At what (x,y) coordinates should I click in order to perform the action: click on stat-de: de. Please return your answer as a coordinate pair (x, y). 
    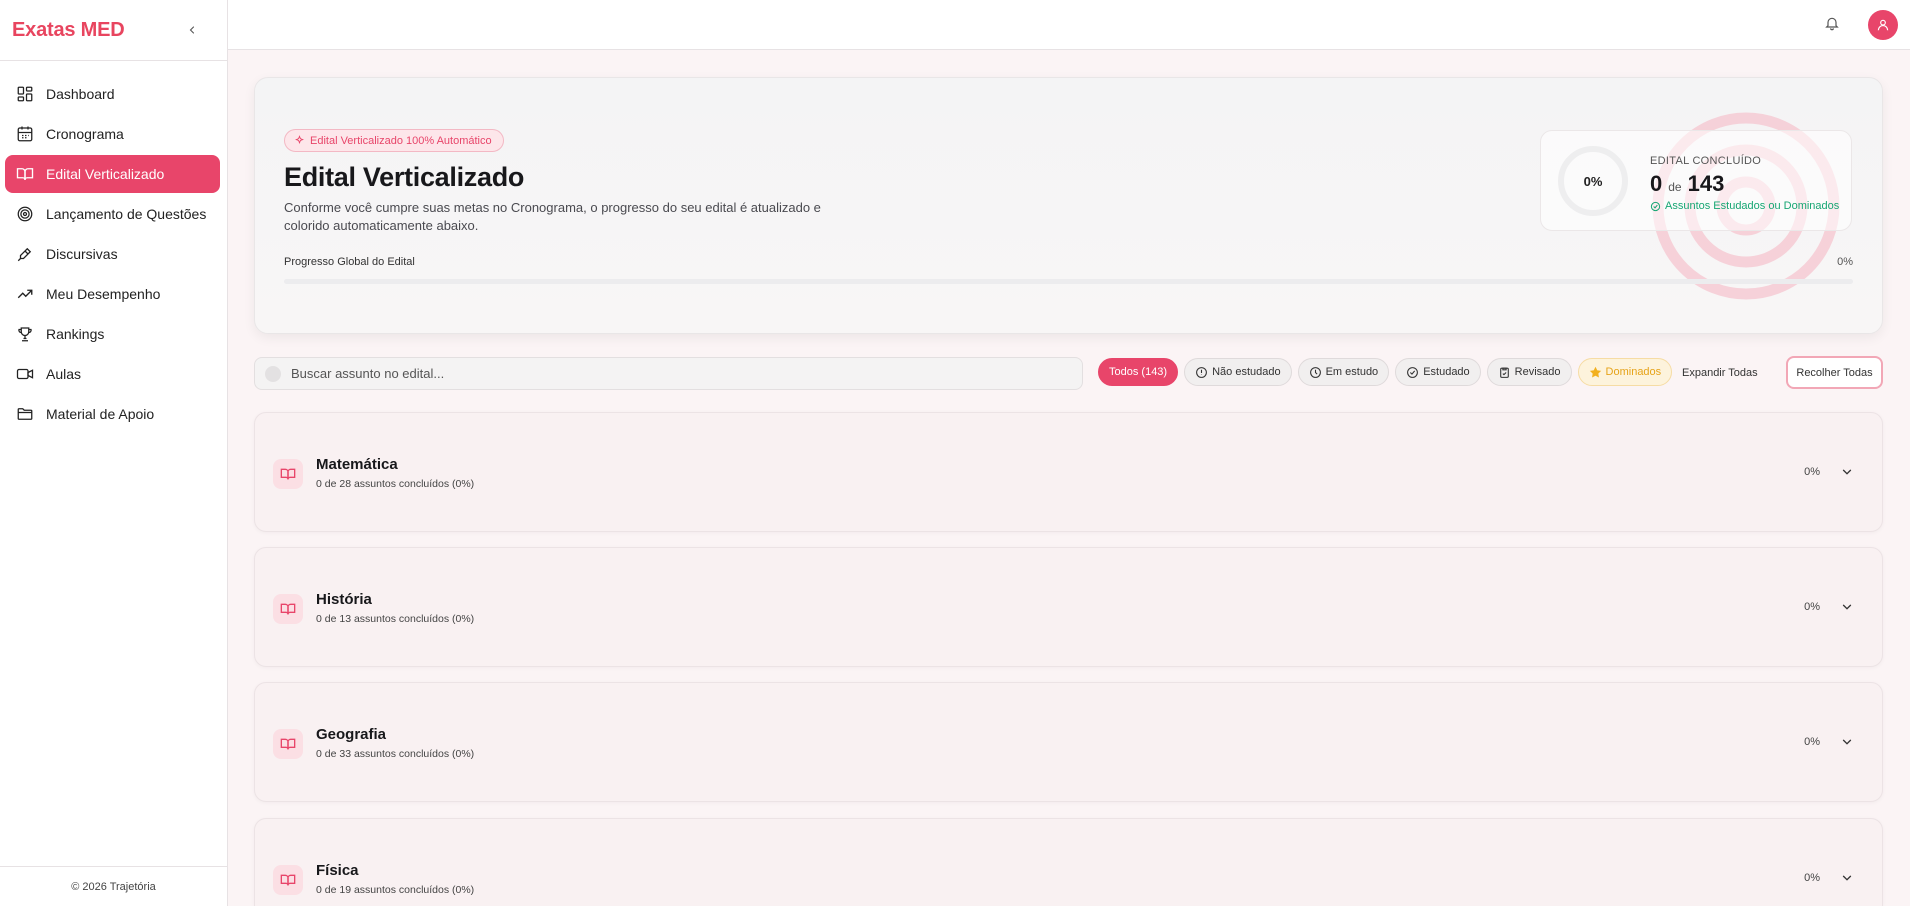
    Looking at the image, I should click on (1675, 187).